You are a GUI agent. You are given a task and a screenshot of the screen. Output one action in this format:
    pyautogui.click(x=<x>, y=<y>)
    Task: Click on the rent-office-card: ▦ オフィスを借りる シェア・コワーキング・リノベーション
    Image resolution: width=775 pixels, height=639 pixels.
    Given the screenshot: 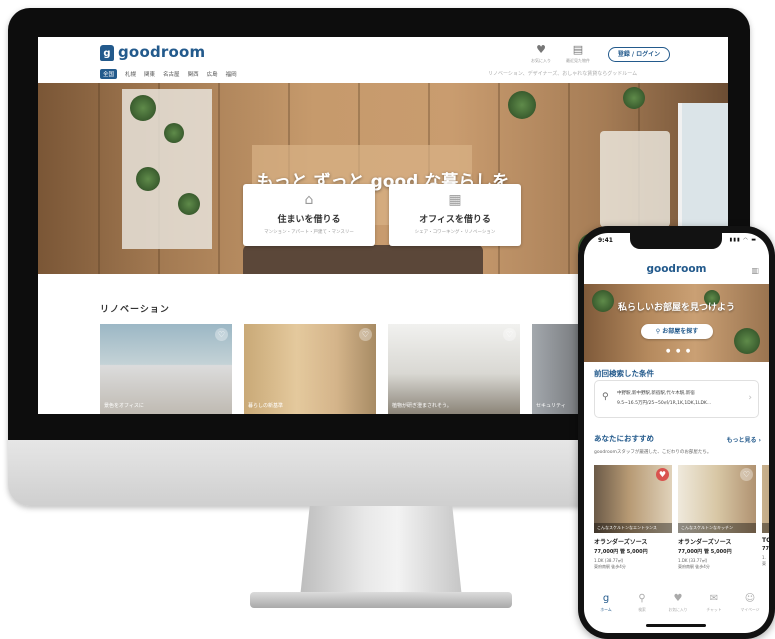 What is the action you would take?
    pyautogui.click(x=455, y=215)
    